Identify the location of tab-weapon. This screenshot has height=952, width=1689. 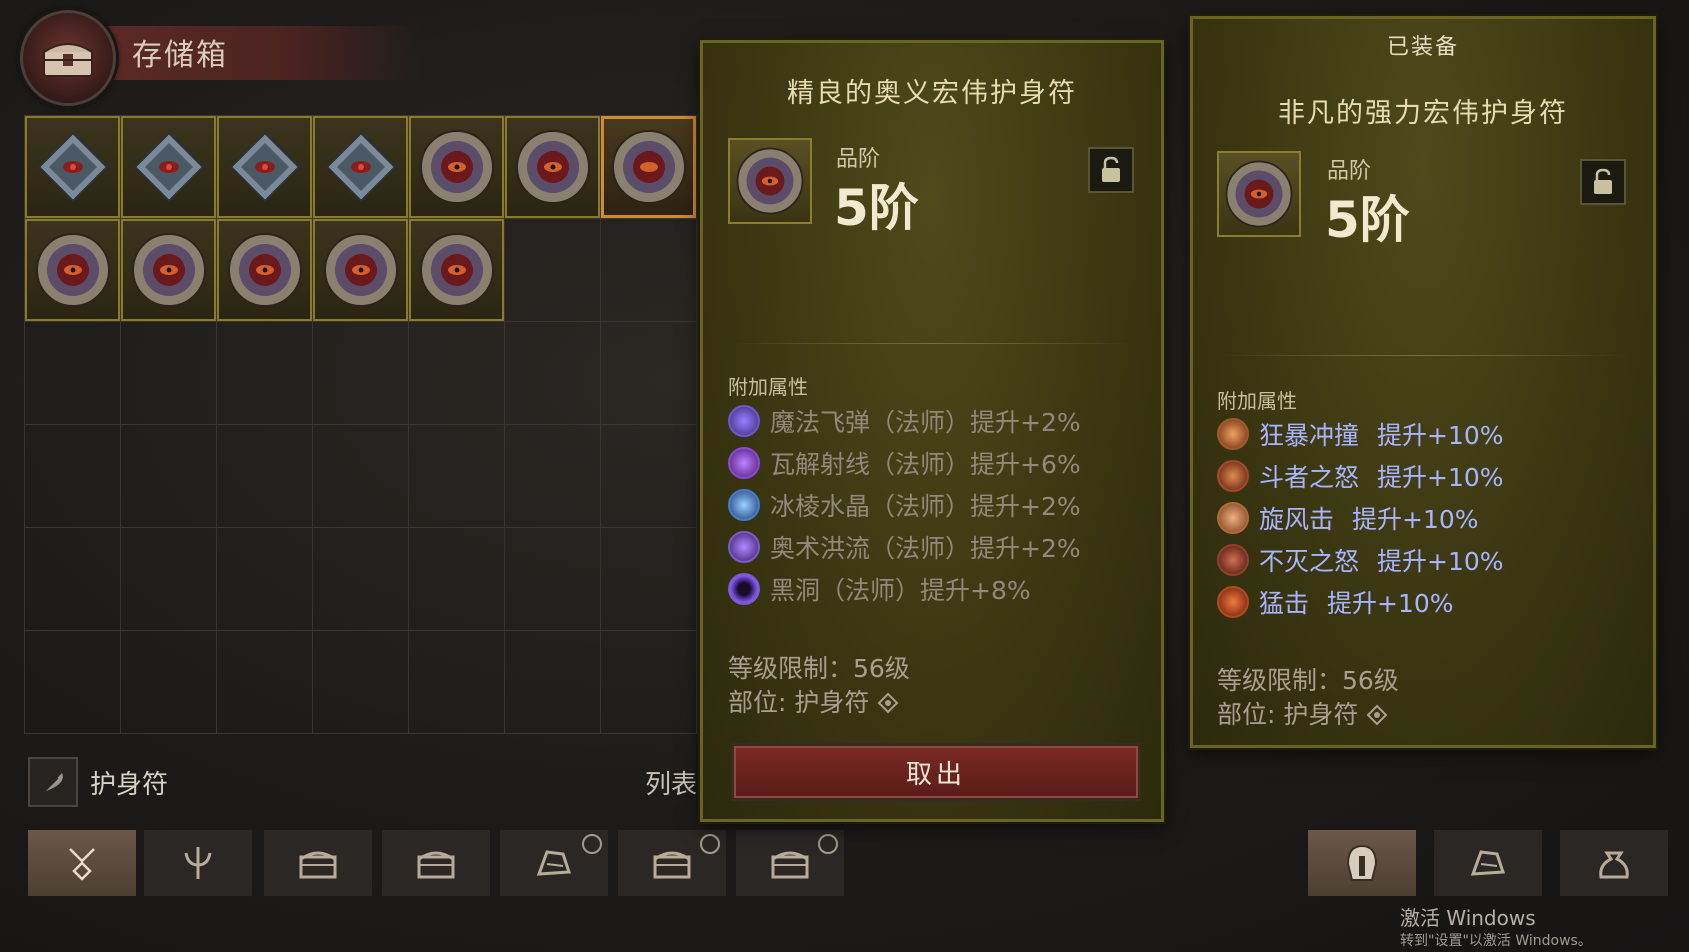
(198, 863).